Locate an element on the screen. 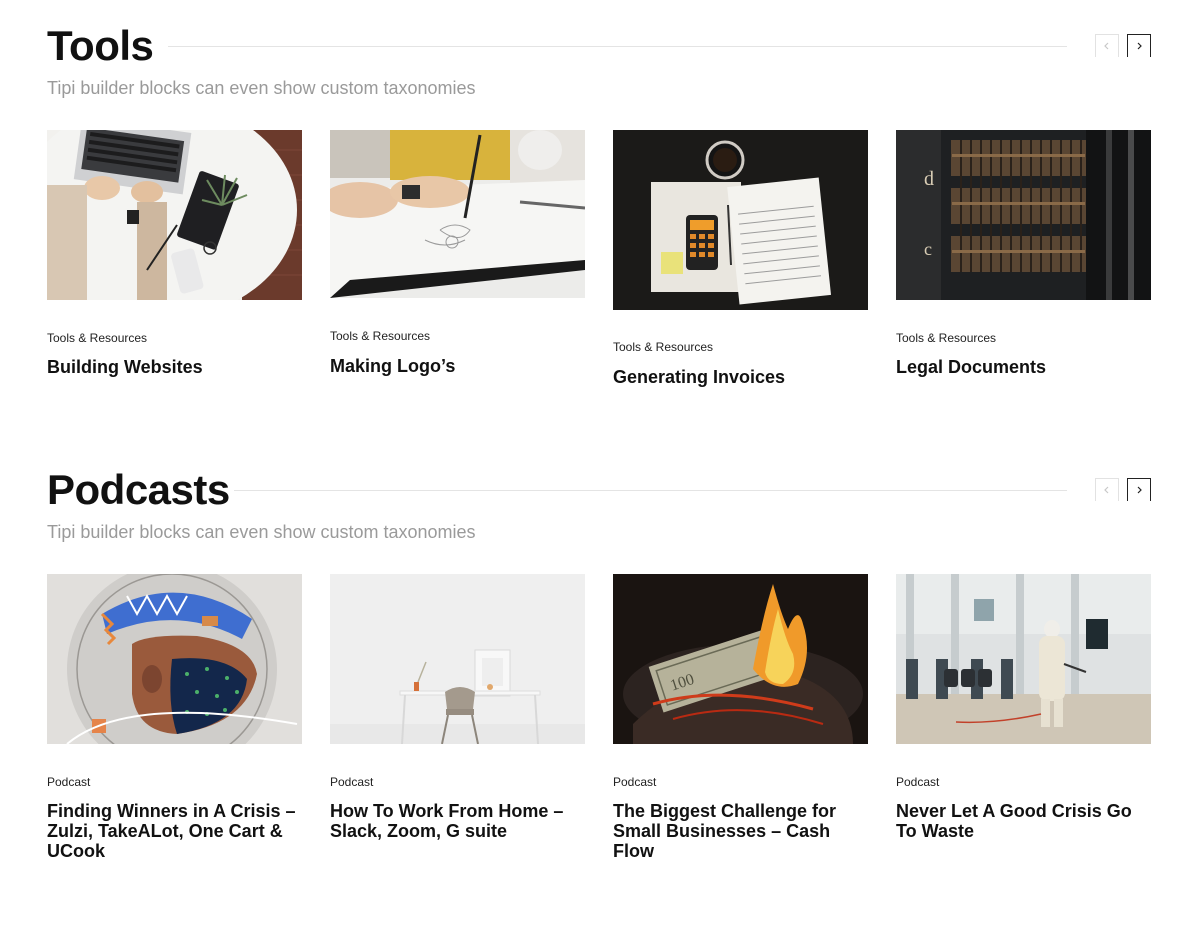  section-header: Tools is located at coordinates (599, 46).